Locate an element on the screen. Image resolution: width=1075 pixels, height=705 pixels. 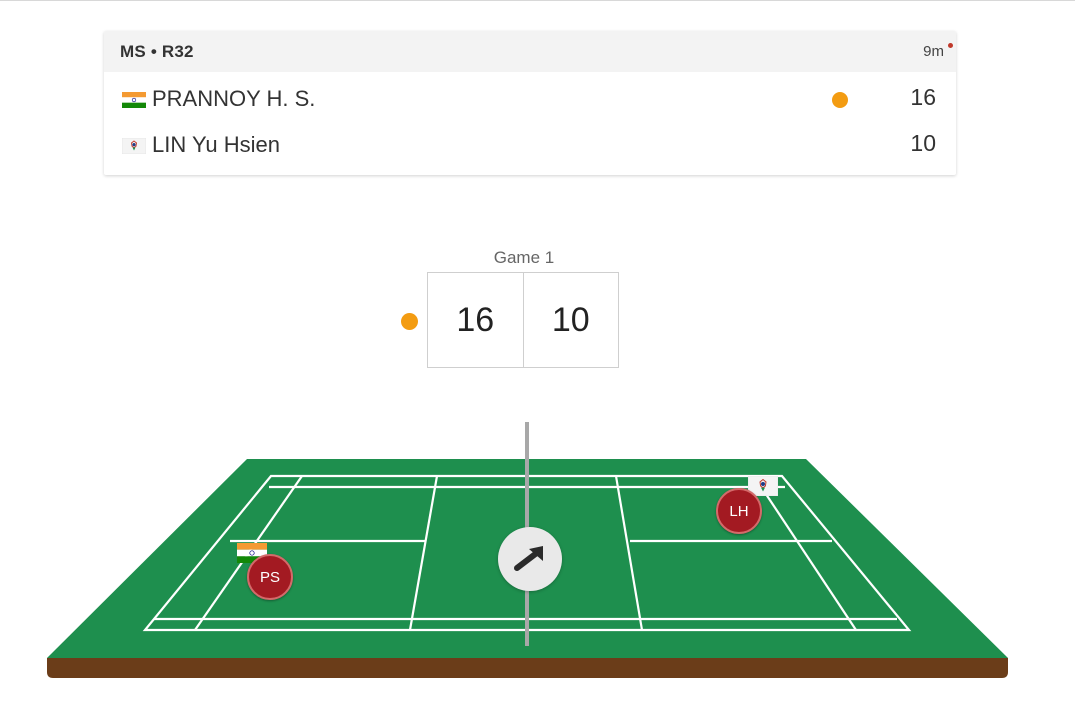
court-base is located at coordinates (527, 668).